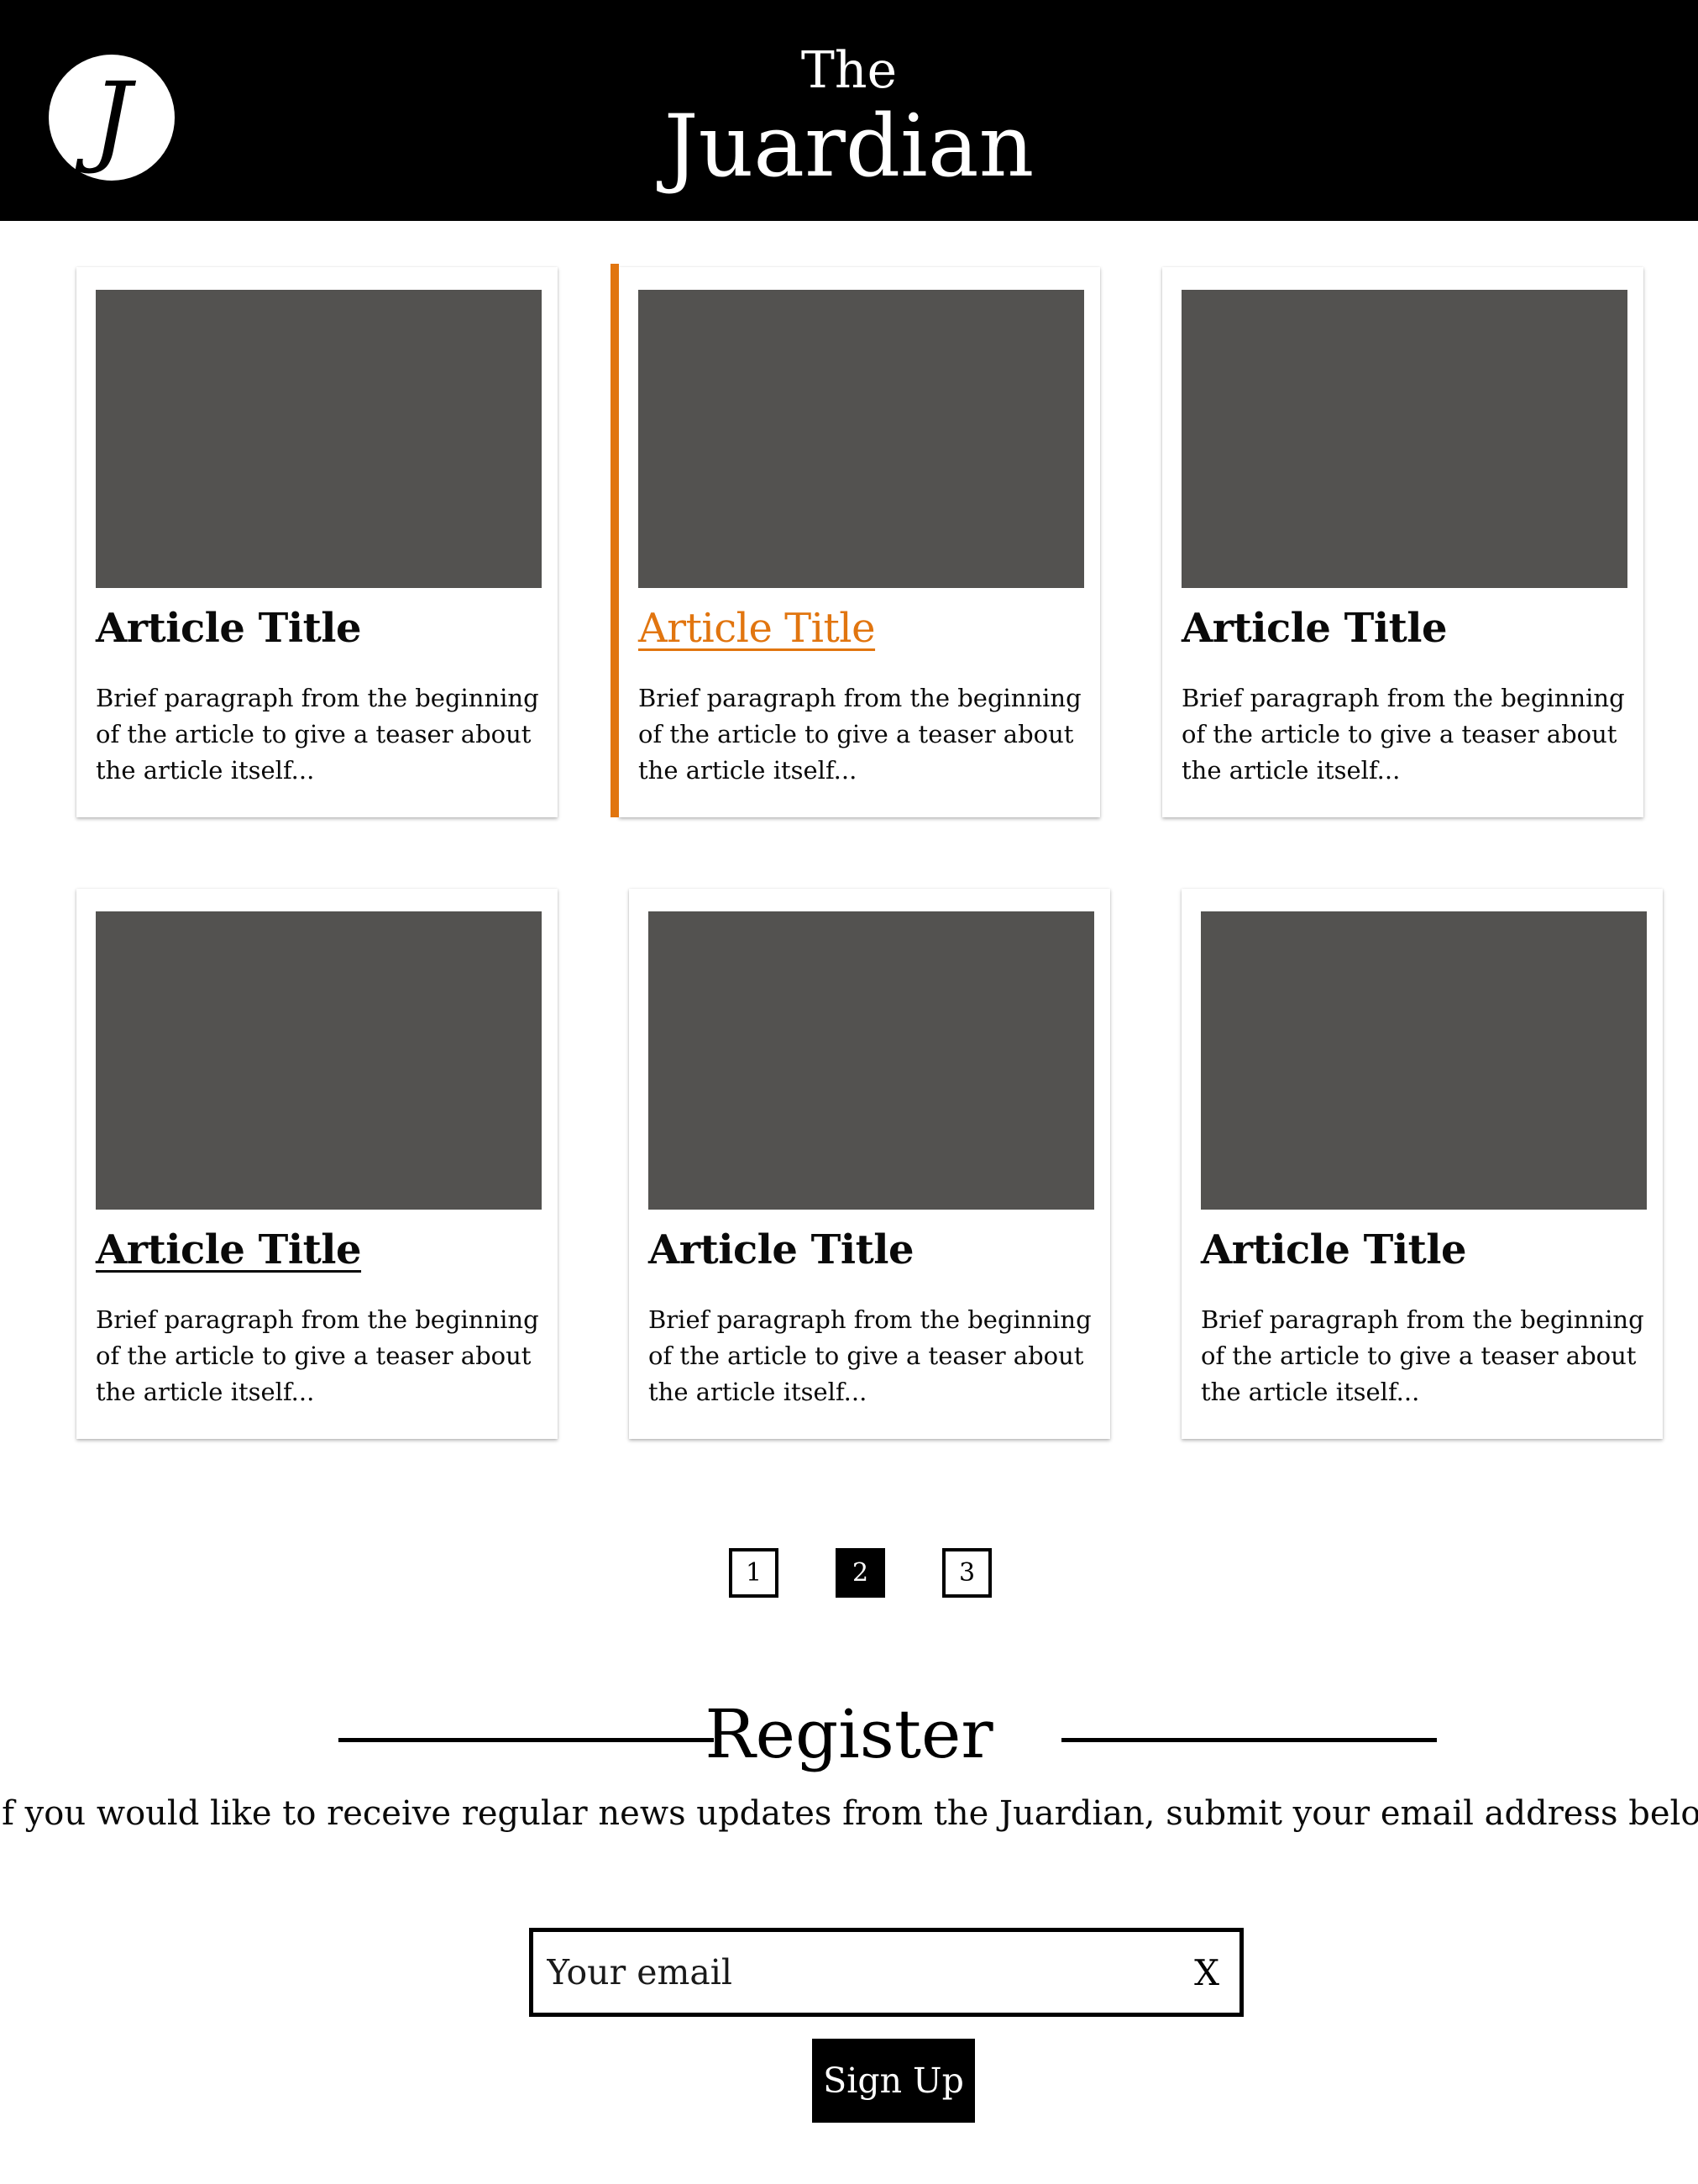 Image resolution: width=1698 pixels, height=2184 pixels. What do you see at coordinates (849, 70) in the screenshot?
I see `site-title-prefix: The` at bounding box center [849, 70].